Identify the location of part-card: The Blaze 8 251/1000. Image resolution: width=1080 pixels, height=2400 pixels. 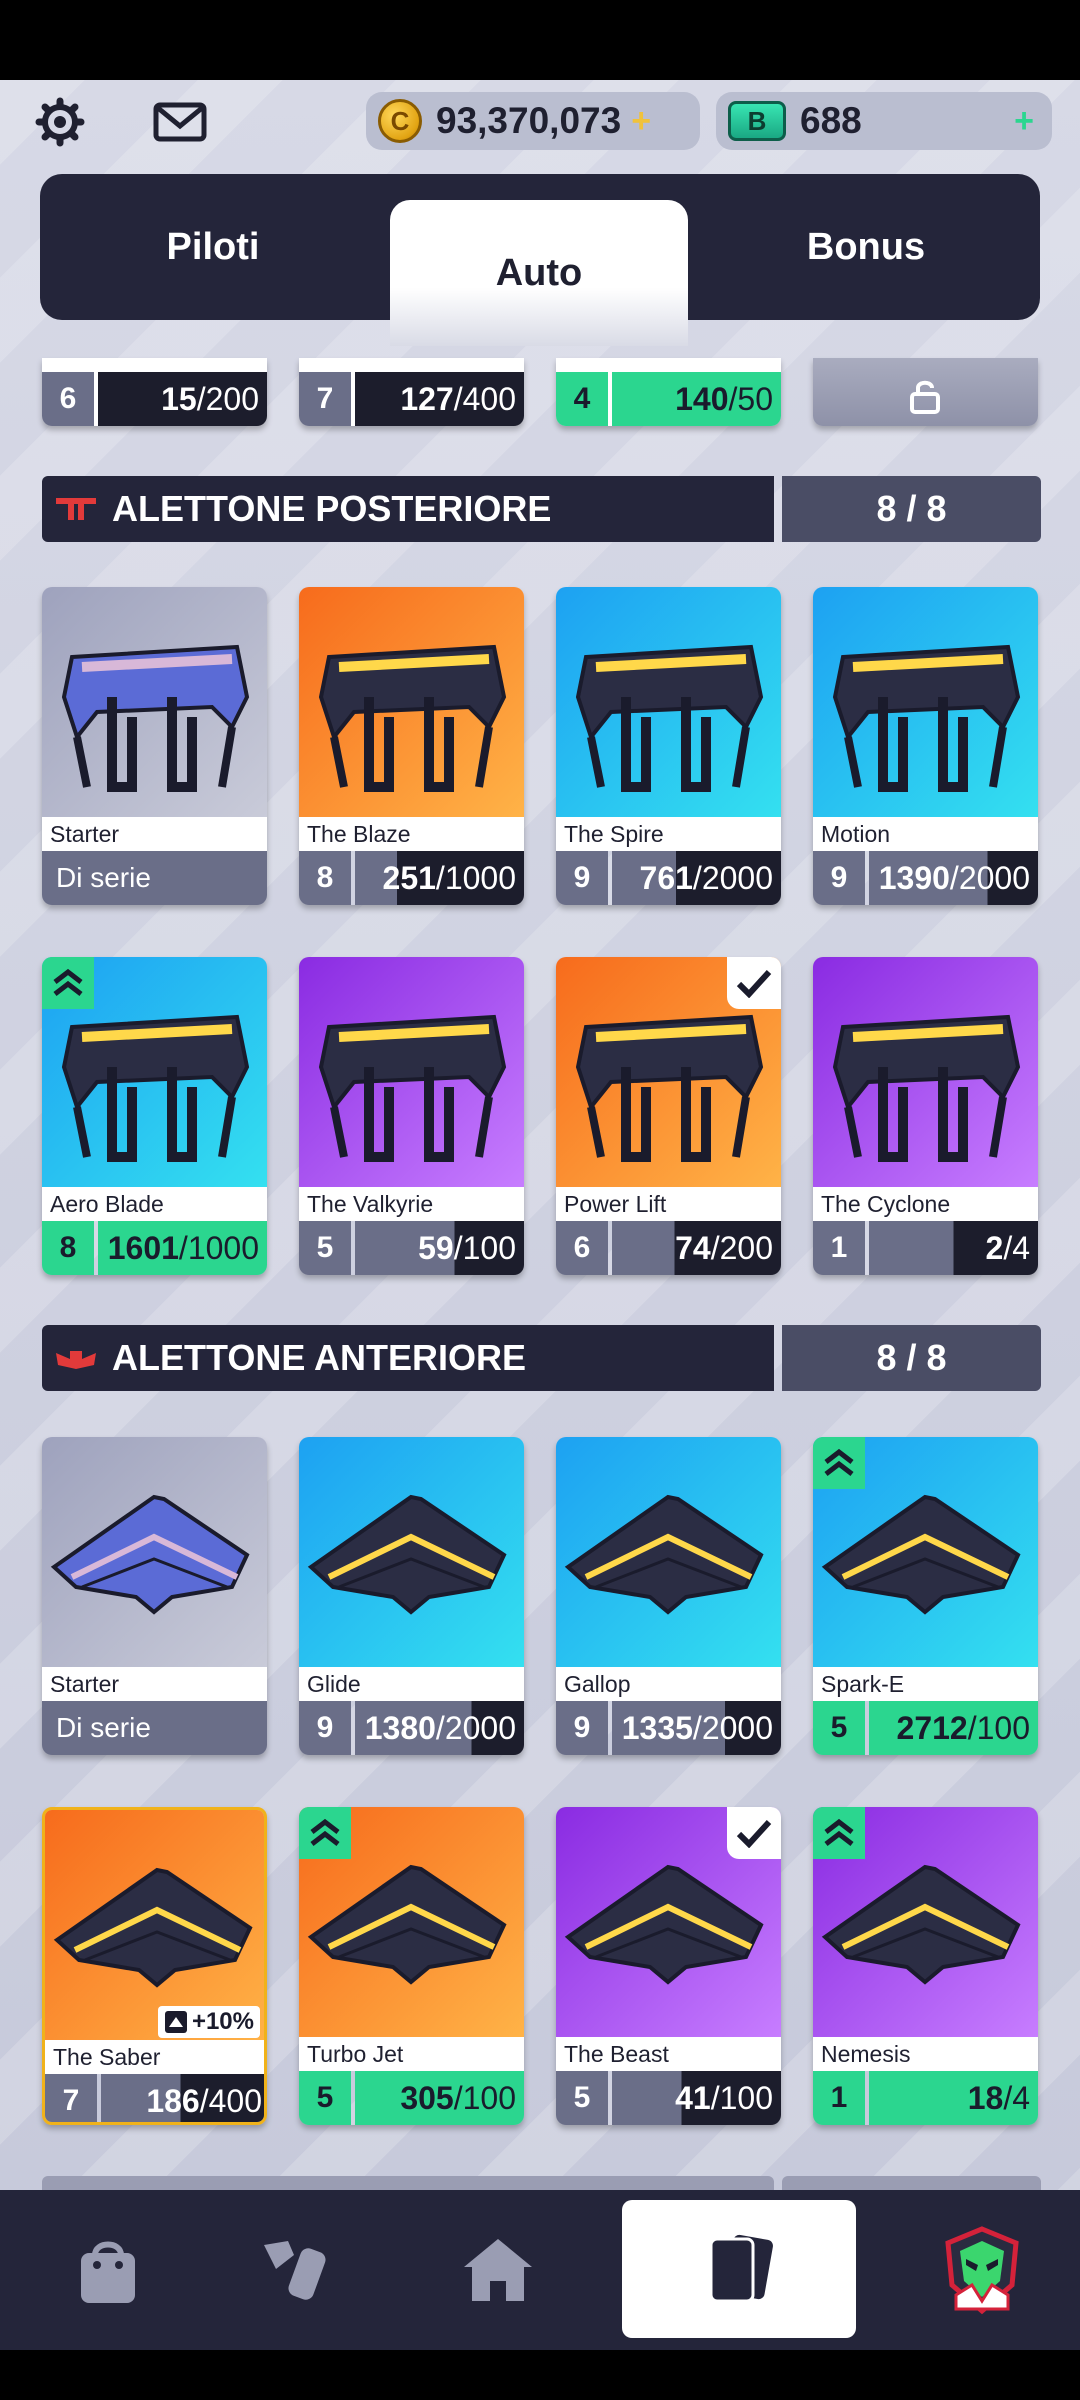
(411, 746).